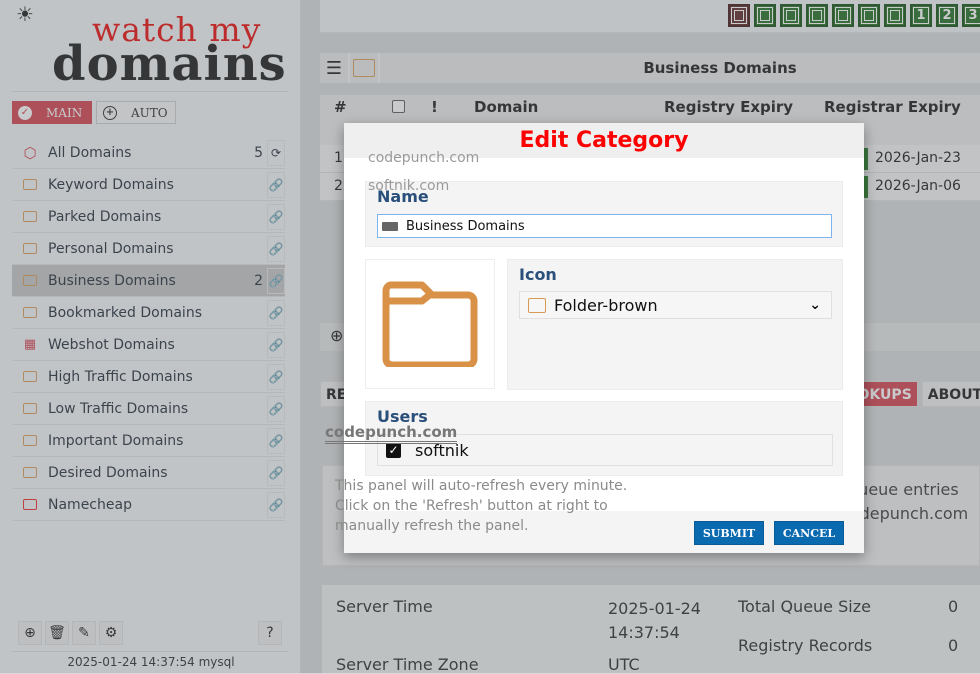  What do you see at coordinates (605, 450) in the screenshot?
I see `user-item: ✓ softnik` at bounding box center [605, 450].